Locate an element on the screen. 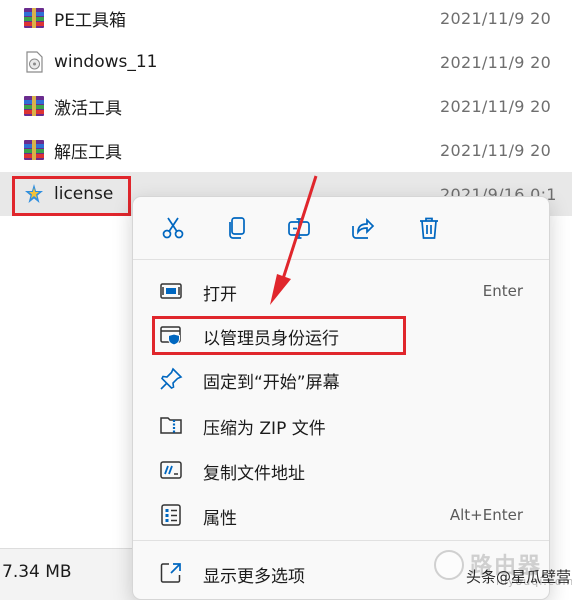 This screenshot has width=572, height=600. watermark-logo-icon is located at coordinates (449, 565).